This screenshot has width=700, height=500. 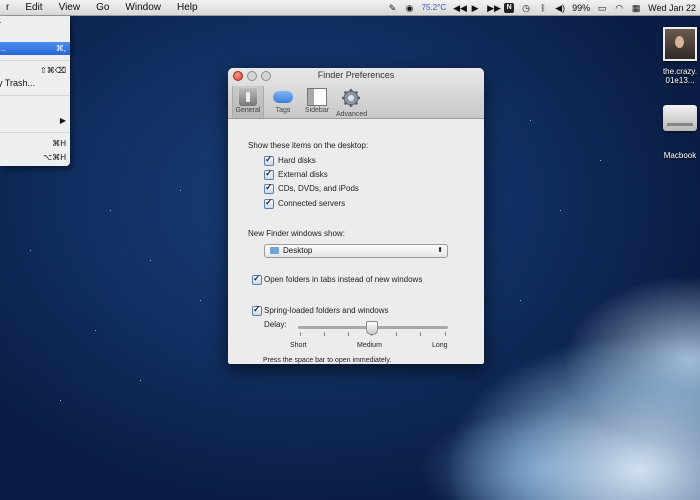 What do you see at coordinates (298, 345) in the screenshot?
I see `delay-tick-short: Short` at bounding box center [298, 345].